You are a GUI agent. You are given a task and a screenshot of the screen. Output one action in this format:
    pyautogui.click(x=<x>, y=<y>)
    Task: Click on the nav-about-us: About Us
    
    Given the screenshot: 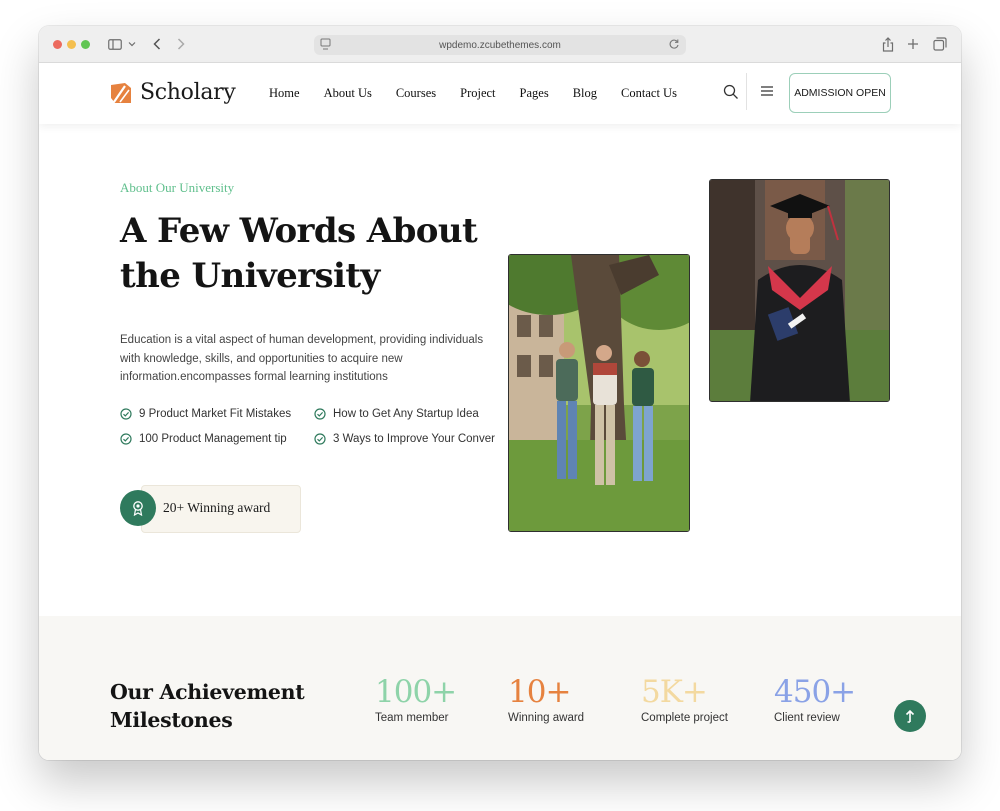 What is the action you would take?
    pyautogui.click(x=348, y=93)
    